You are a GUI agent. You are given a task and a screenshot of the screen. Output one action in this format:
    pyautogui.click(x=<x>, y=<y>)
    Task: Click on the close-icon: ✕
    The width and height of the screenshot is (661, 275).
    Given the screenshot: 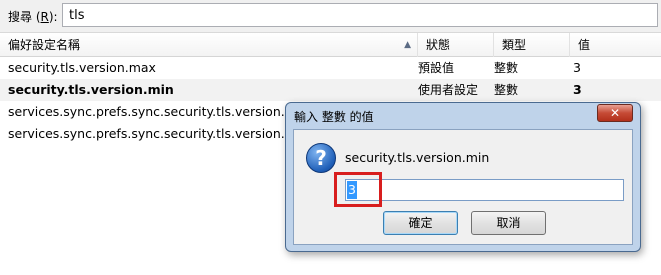 What is the action you would take?
    pyautogui.click(x=615, y=113)
    